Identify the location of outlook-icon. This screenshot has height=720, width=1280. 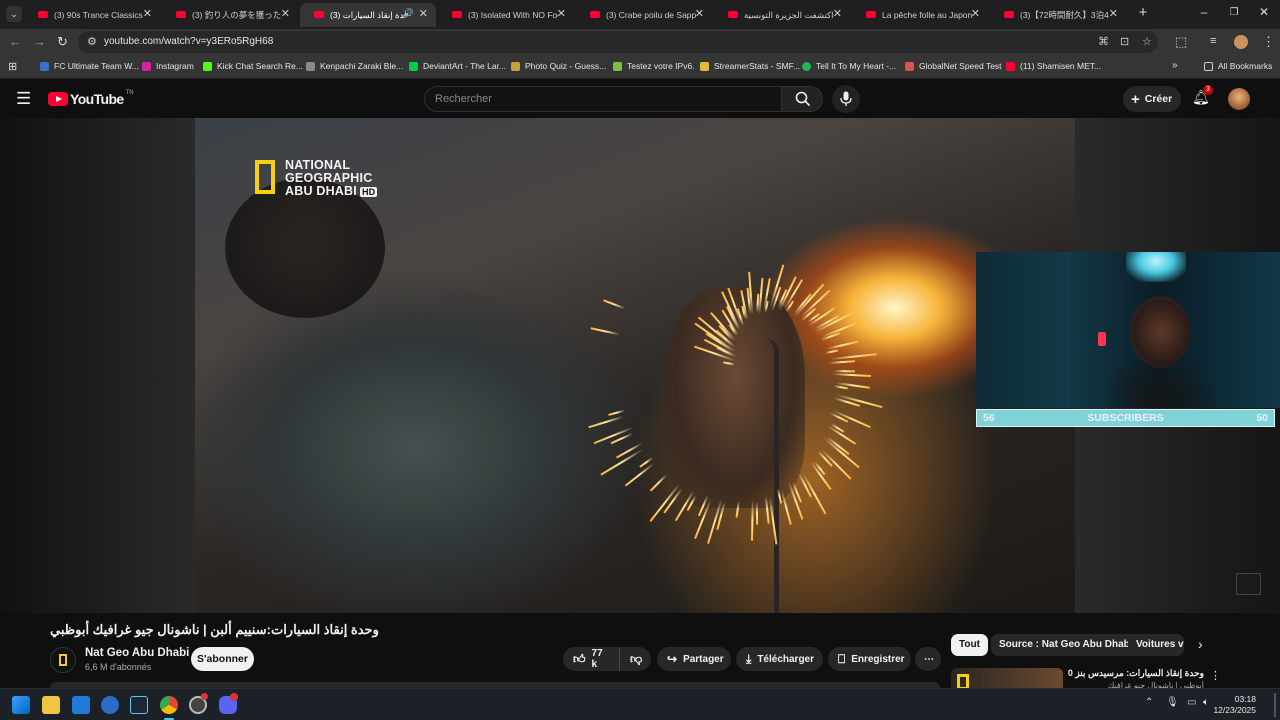
(81, 705).